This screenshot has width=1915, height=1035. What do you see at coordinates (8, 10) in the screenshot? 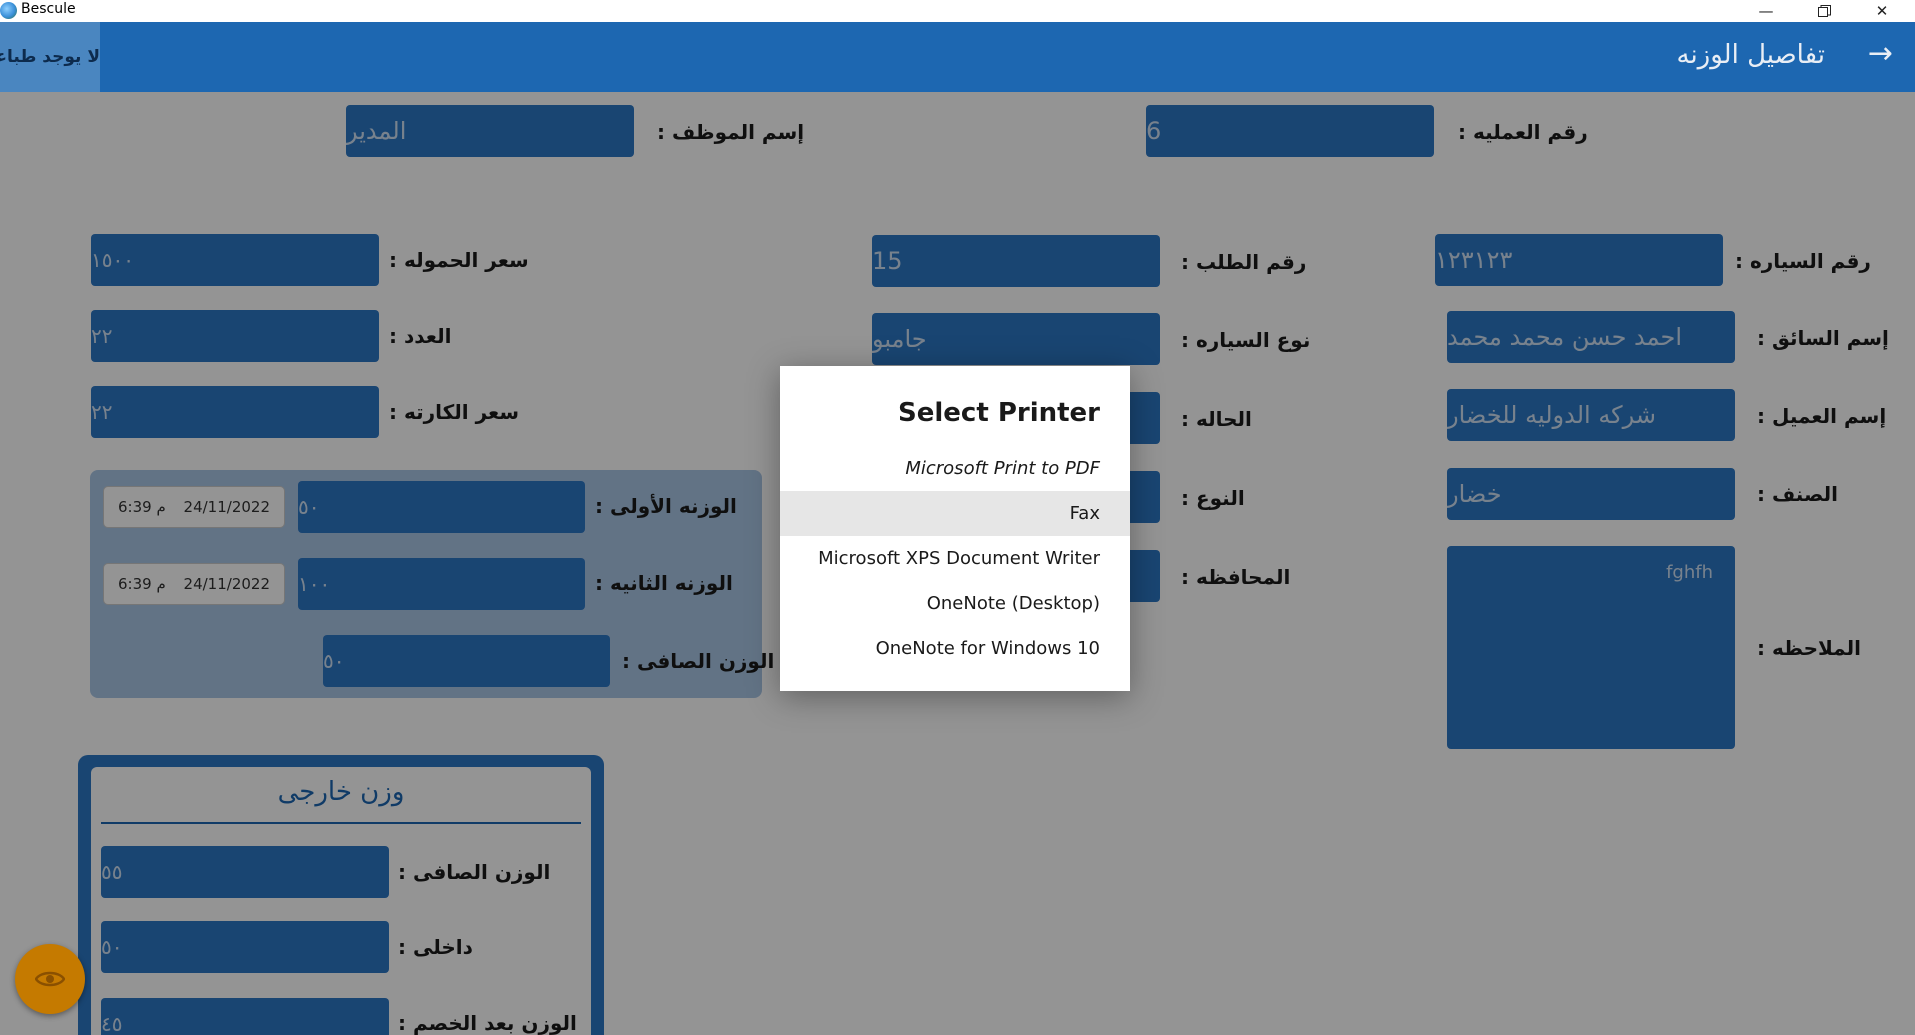
I see `app-globe-icon` at bounding box center [8, 10].